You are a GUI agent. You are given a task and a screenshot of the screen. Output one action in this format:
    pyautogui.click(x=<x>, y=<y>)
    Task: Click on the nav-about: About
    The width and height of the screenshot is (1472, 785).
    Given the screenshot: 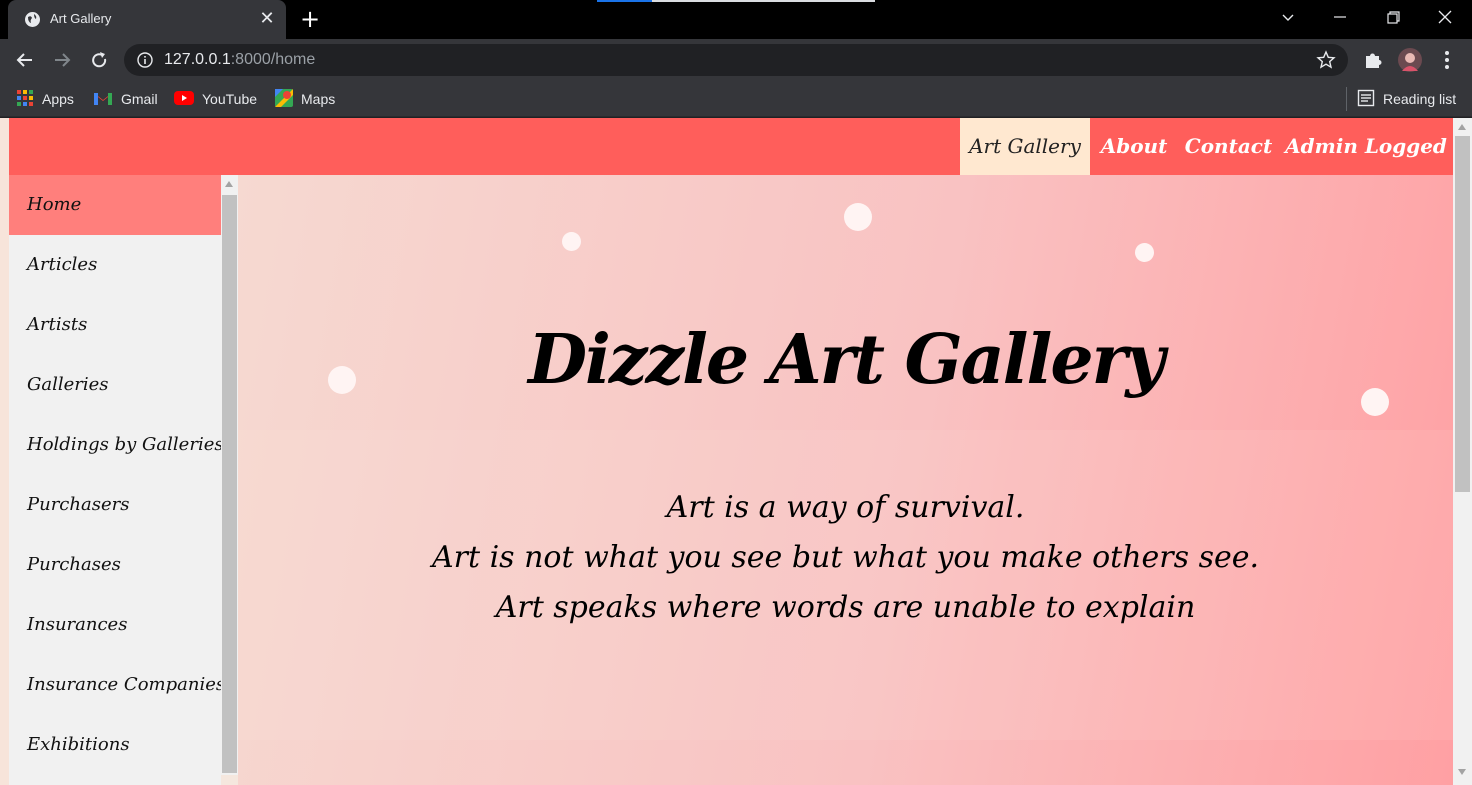 What is the action you would take?
    pyautogui.click(x=1134, y=146)
    